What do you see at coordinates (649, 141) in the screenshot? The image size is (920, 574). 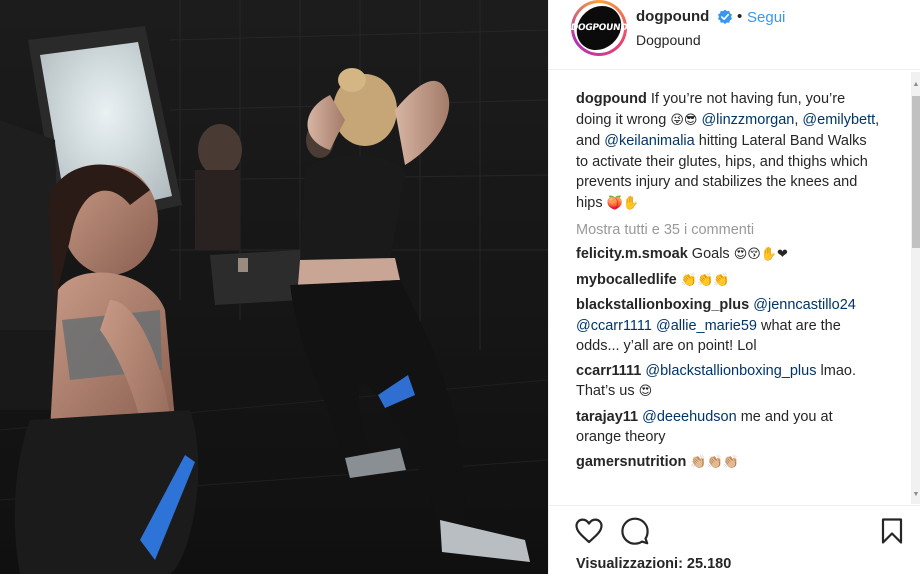 I see `caption-mention: @keilanimalia` at bounding box center [649, 141].